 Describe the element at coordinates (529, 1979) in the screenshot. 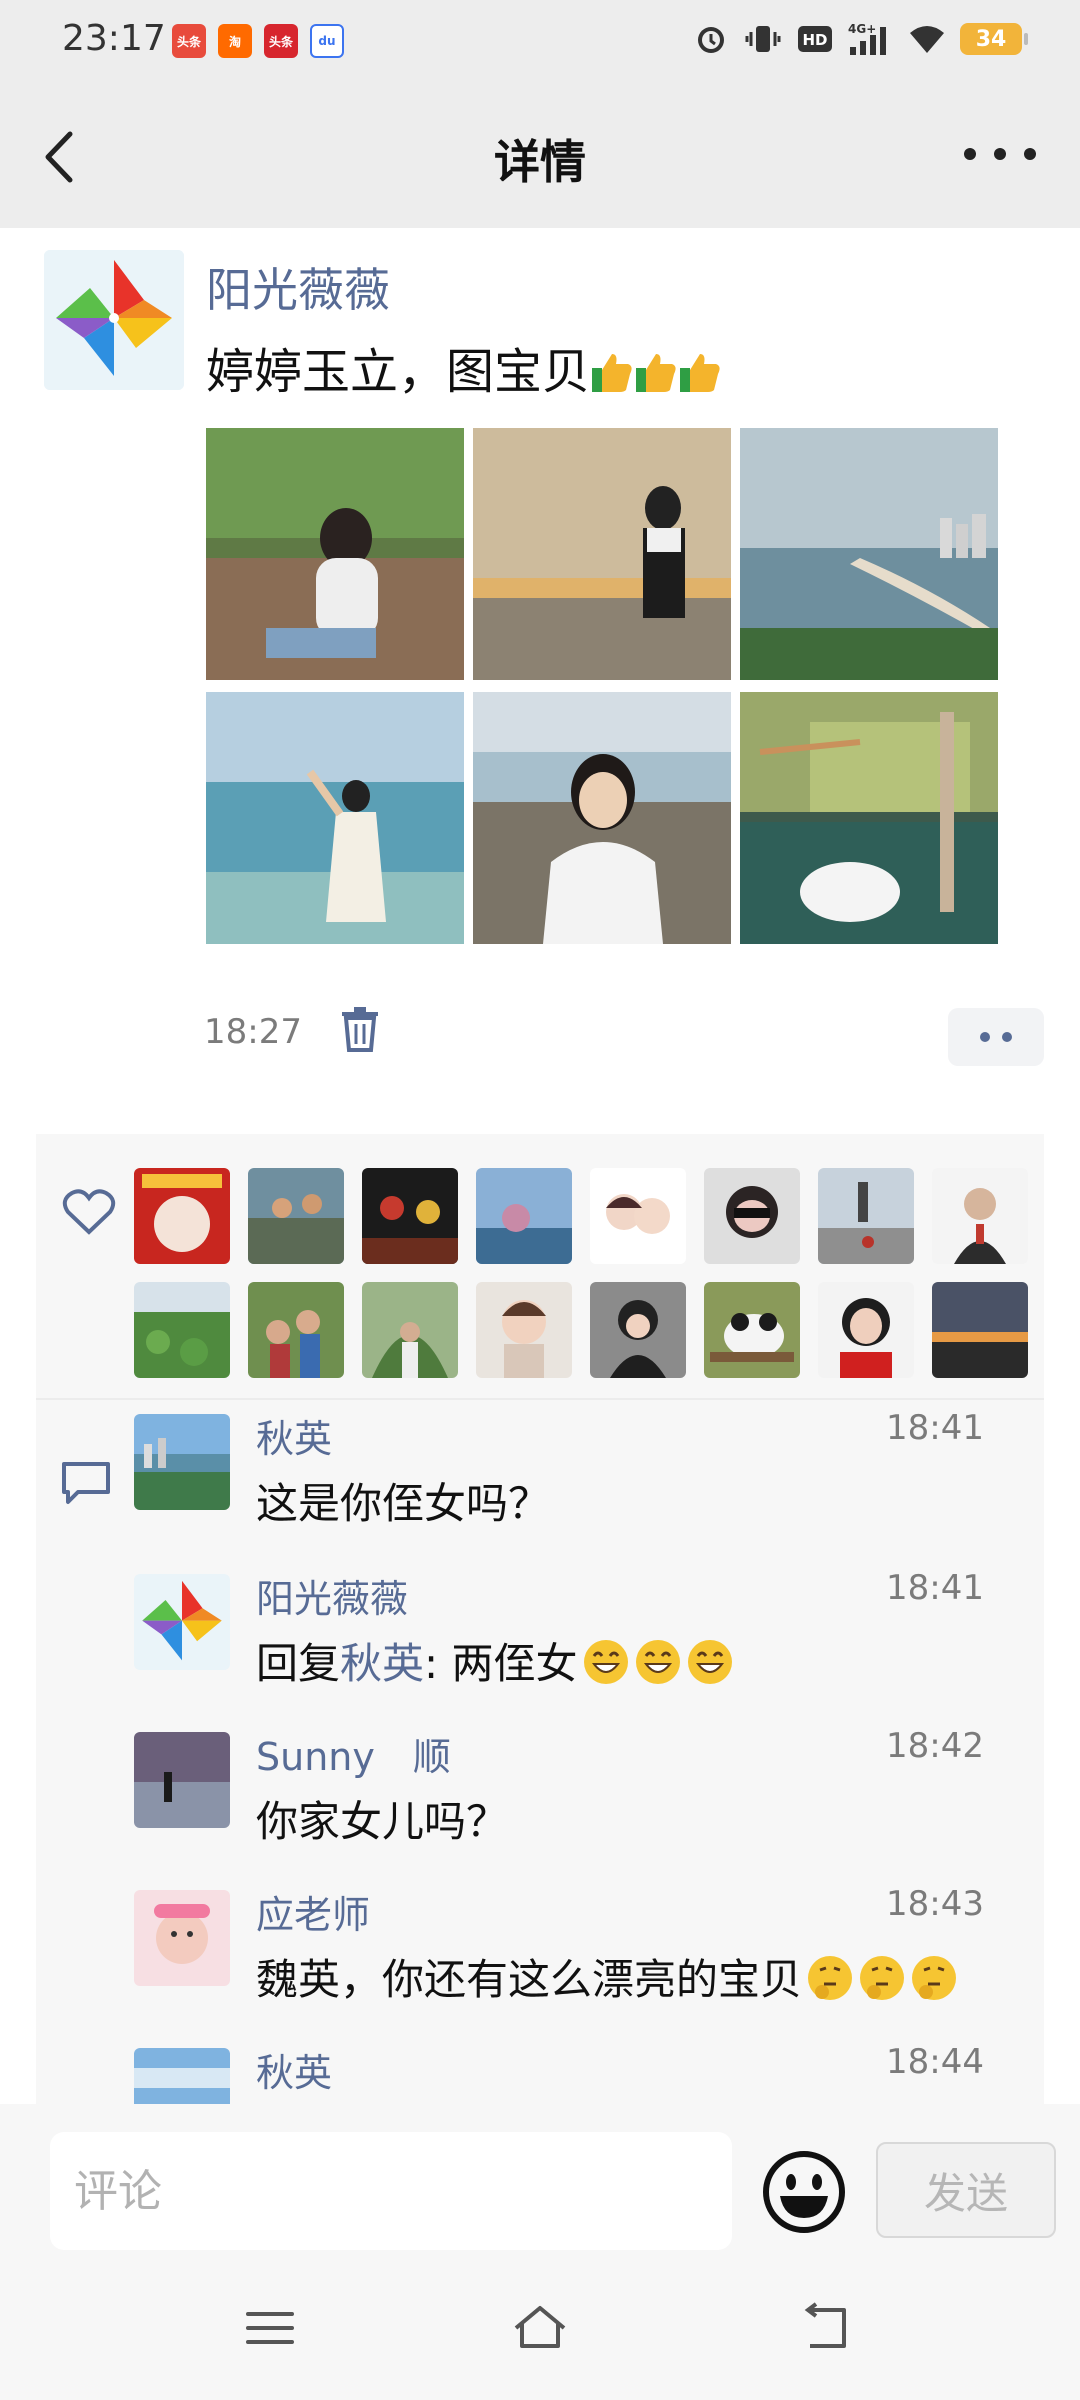

I see `comment-body: 魏英，你还有这么漂亮的宝贝` at that location.